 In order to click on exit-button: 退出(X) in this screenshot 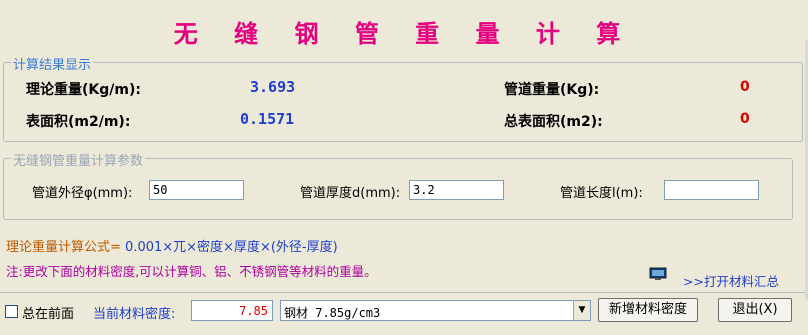, I will do `click(755, 310)`.